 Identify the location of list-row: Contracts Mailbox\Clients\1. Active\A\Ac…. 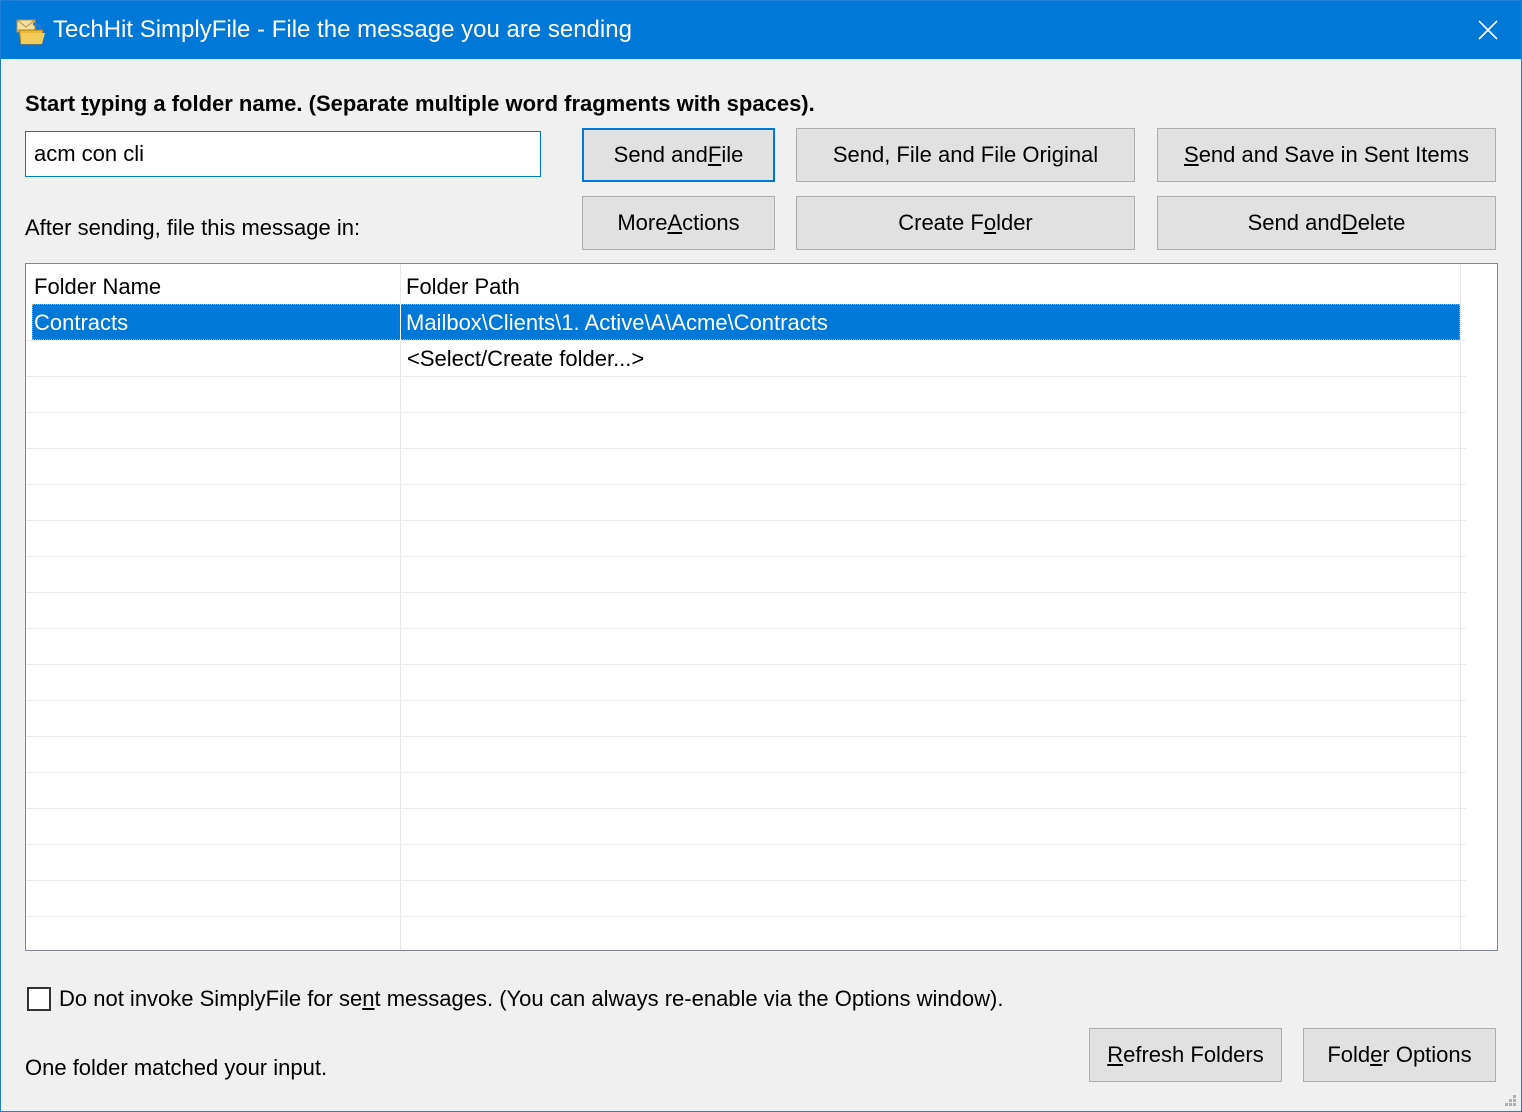
(746, 322).